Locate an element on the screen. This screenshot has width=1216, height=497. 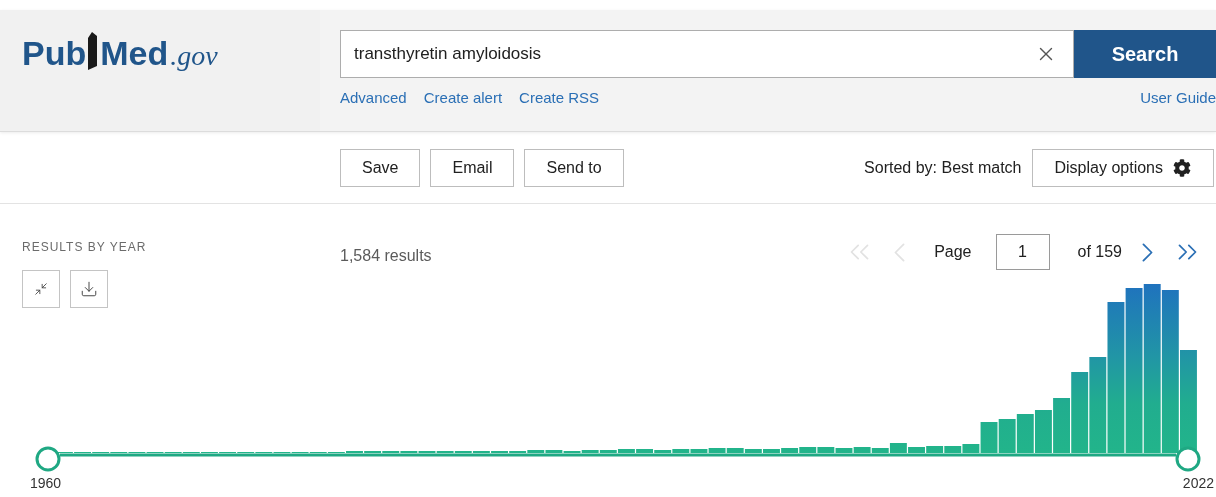
range-start-handle is located at coordinates (48, 459).